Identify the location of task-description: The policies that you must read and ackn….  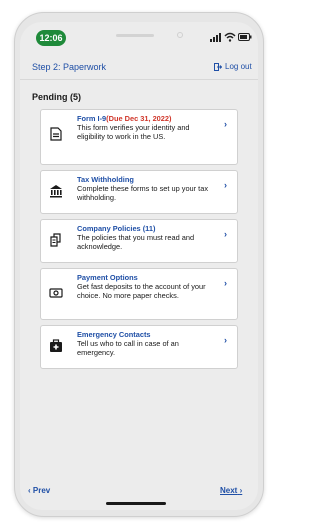
(136, 242).